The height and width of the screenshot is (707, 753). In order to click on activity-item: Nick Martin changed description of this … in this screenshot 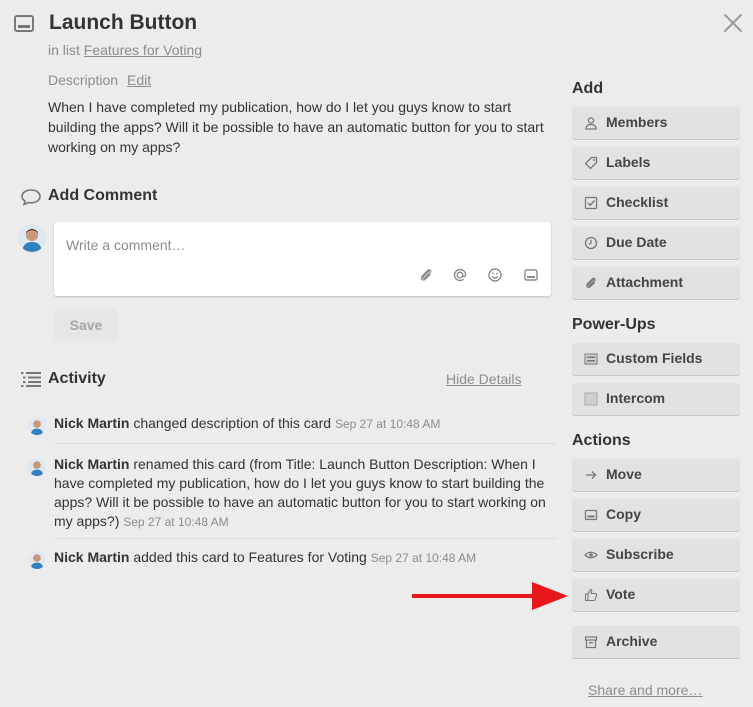, I will do `click(306, 424)`.